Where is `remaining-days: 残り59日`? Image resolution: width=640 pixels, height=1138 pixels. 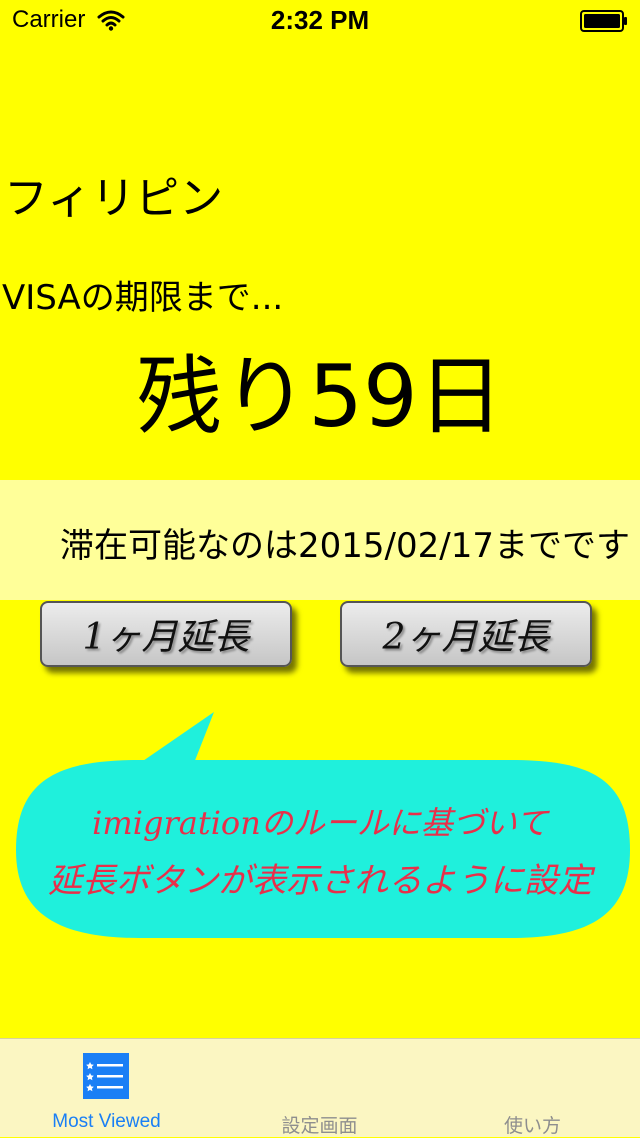
remaining-days: 残り59日 is located at coordinates (320, 397).